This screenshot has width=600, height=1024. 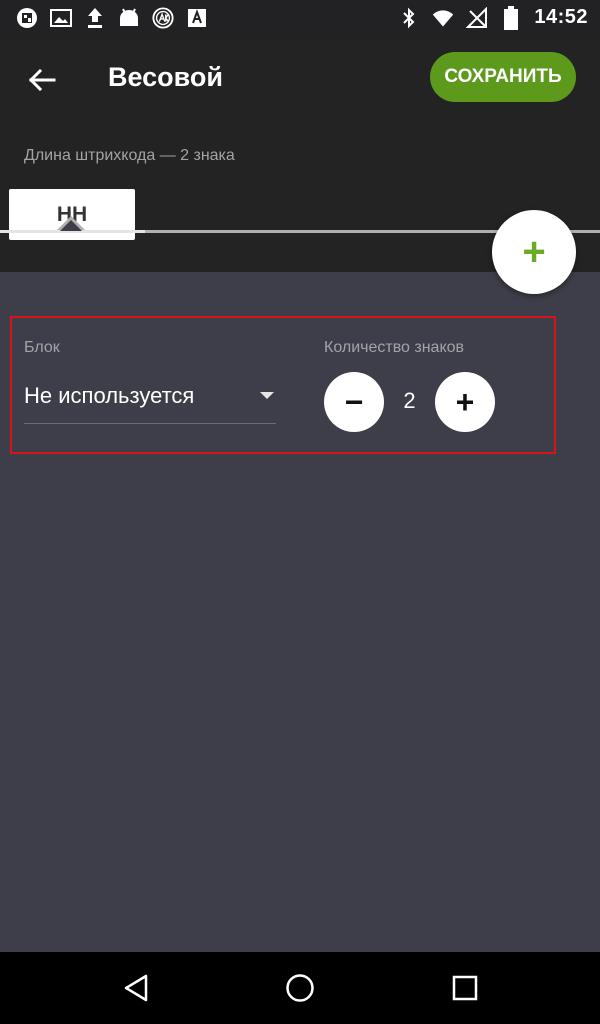 I want to click on battery-icon, so click(x=511, y=17).